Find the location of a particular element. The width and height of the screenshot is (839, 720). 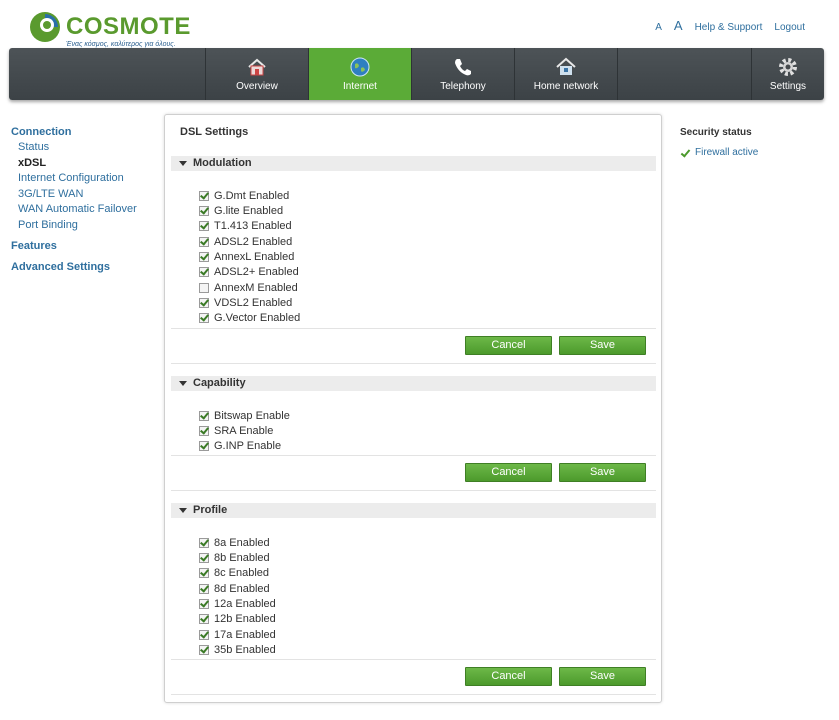

sidebar-item-3g-lte-wan: 3G/LTE WAN is located at coordinates (86, 195).